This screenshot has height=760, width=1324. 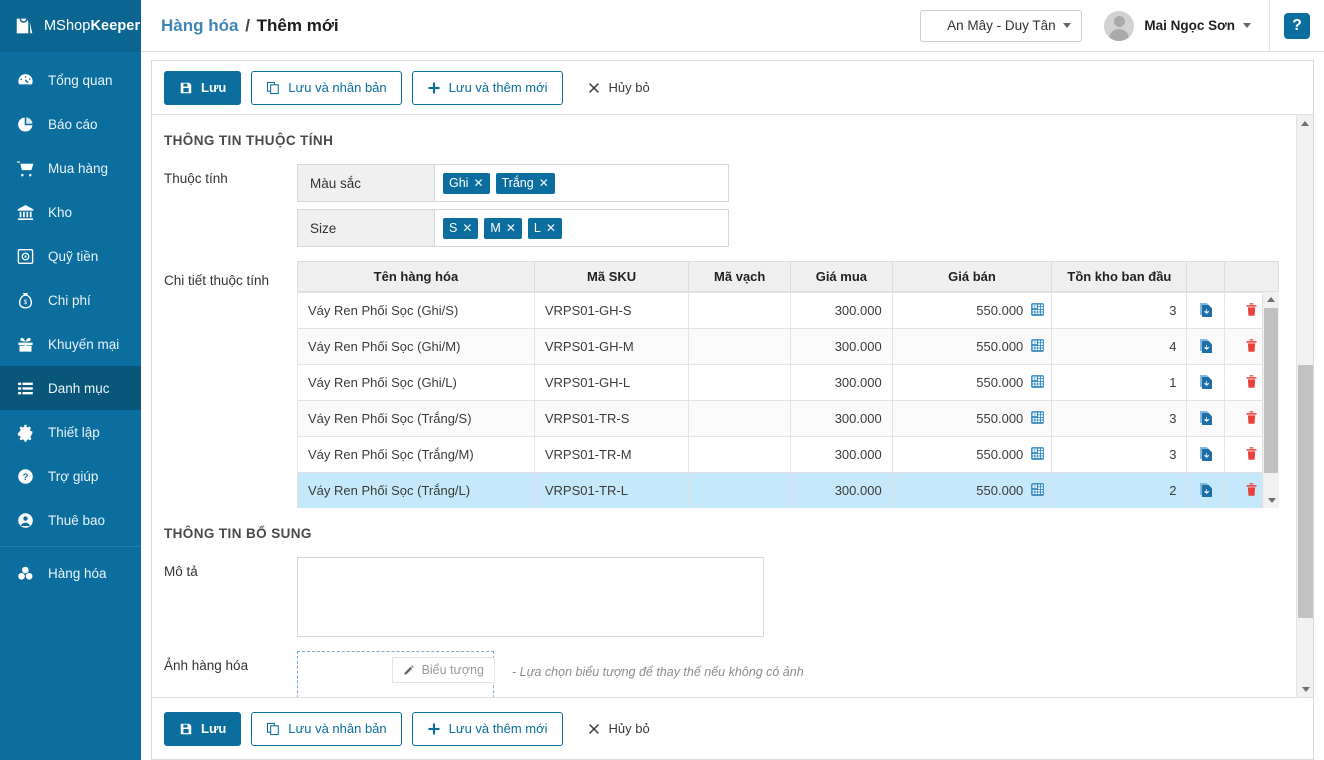 What do you see at coordinates (326, 728) in the screenshot?
I see `save-duplicate-button-bottom: Lưu và nhân bản` at bounding box center [326, 728].